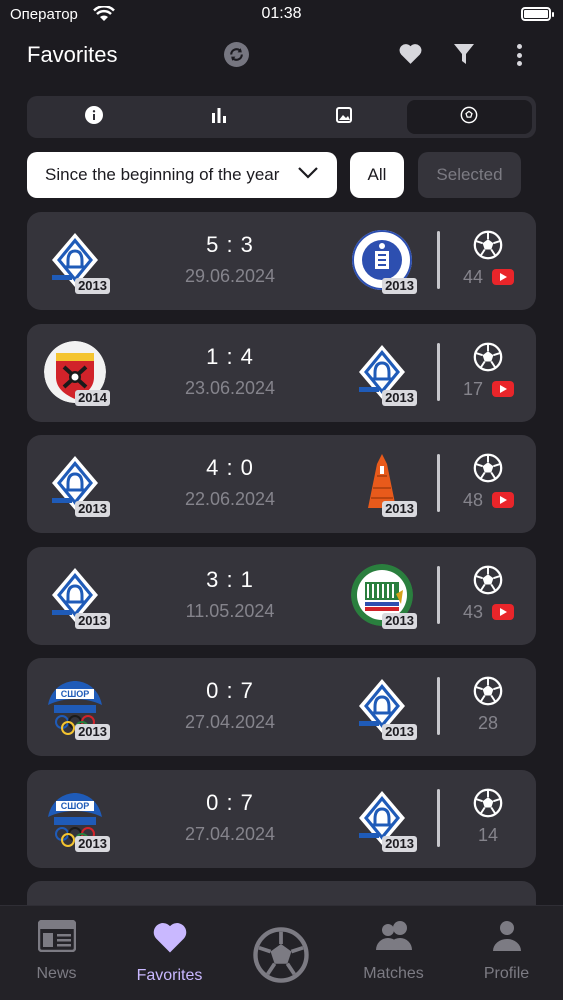 This screenshot has height=1000, width=563. What do you see at coordinates (56, 973) in the screenshot?
I see `tab-news-label: News` at bounding box center [56, 973].